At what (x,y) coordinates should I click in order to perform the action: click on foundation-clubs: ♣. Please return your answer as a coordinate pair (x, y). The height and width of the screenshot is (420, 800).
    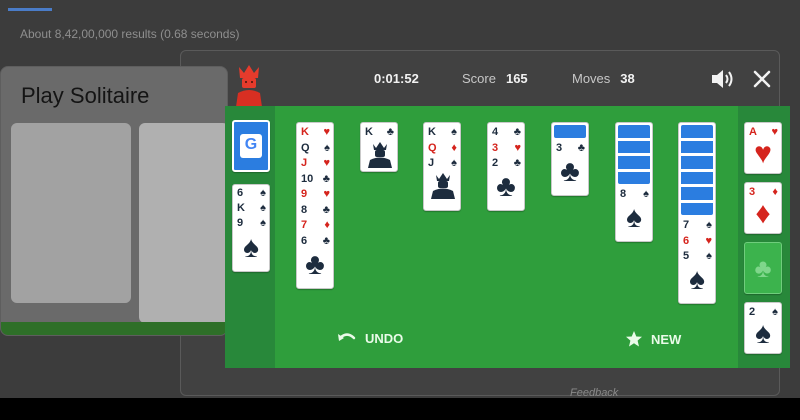
    Looking at the image, I should click on (763, 268).